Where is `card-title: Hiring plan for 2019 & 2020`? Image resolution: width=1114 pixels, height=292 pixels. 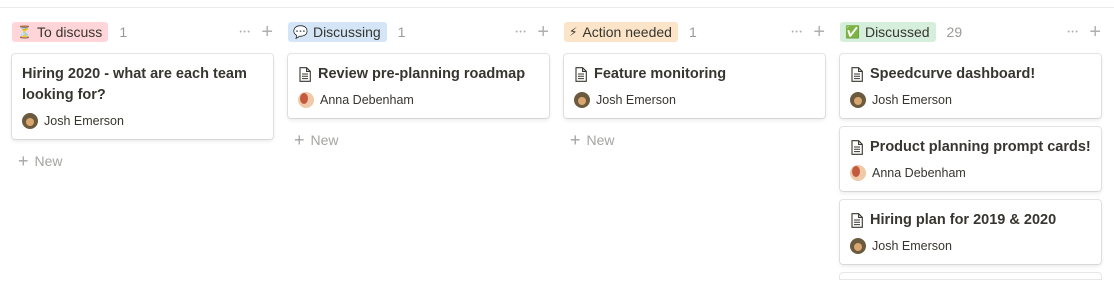 card-title: Hiring plan for 2019 & 2020 is located at coordinates (970, 220).